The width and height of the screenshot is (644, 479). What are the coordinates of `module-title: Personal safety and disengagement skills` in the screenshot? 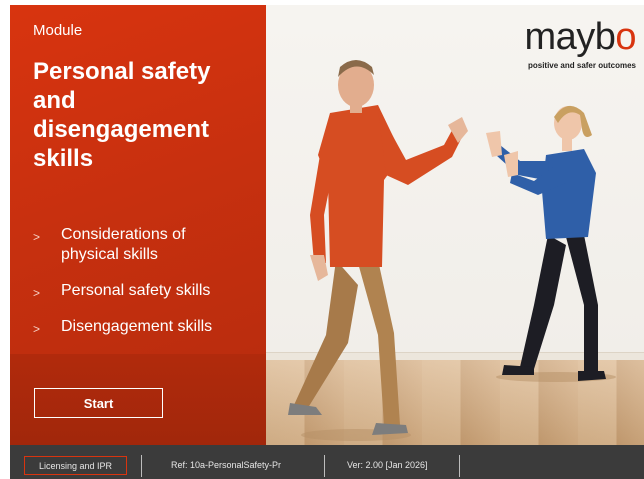 It's located at (122, 115).